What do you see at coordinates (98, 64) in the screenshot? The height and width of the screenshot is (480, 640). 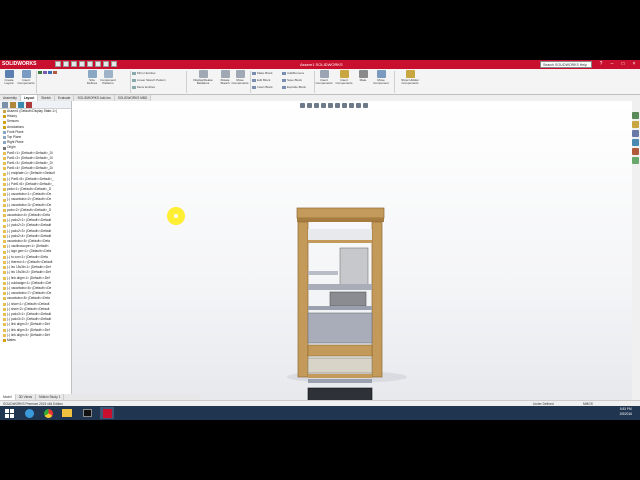 I see `select-icon` at bounding box center [98, 64].